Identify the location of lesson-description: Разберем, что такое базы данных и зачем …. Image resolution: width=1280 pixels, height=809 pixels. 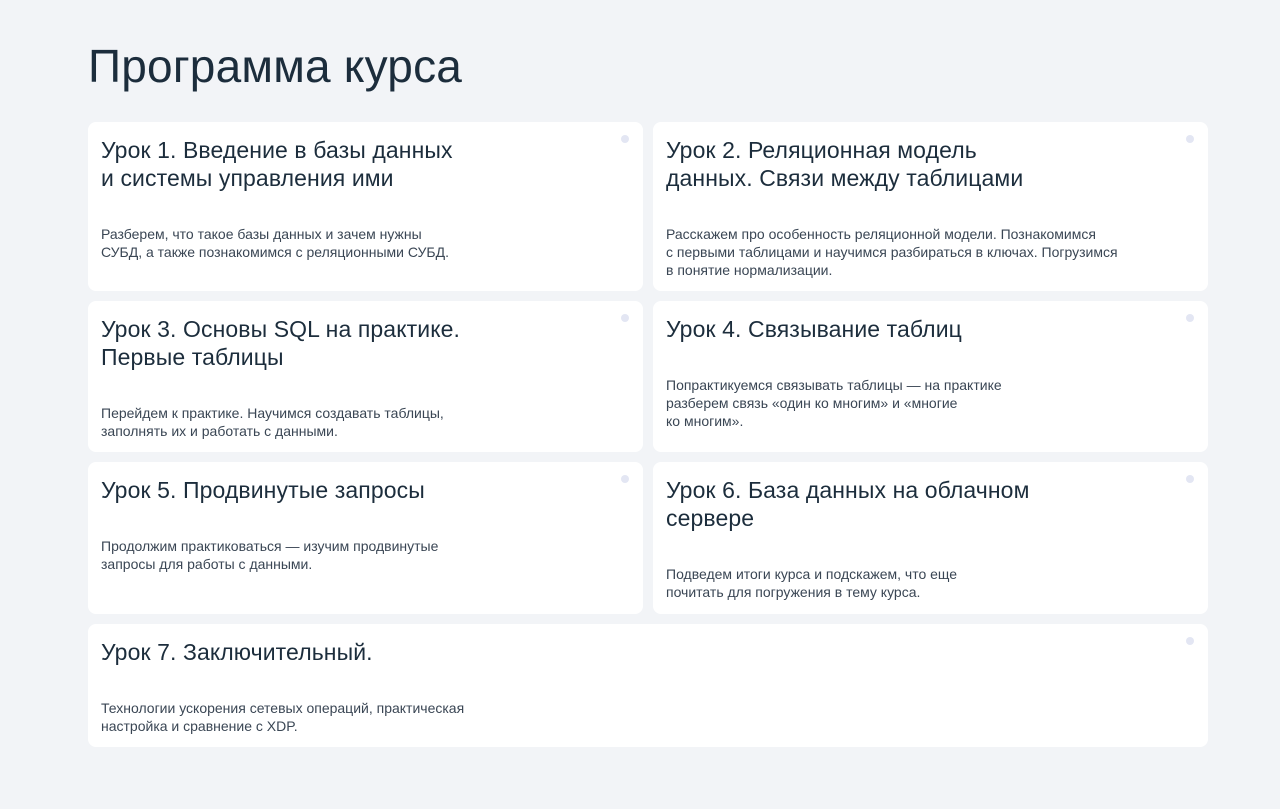
(275, 243).